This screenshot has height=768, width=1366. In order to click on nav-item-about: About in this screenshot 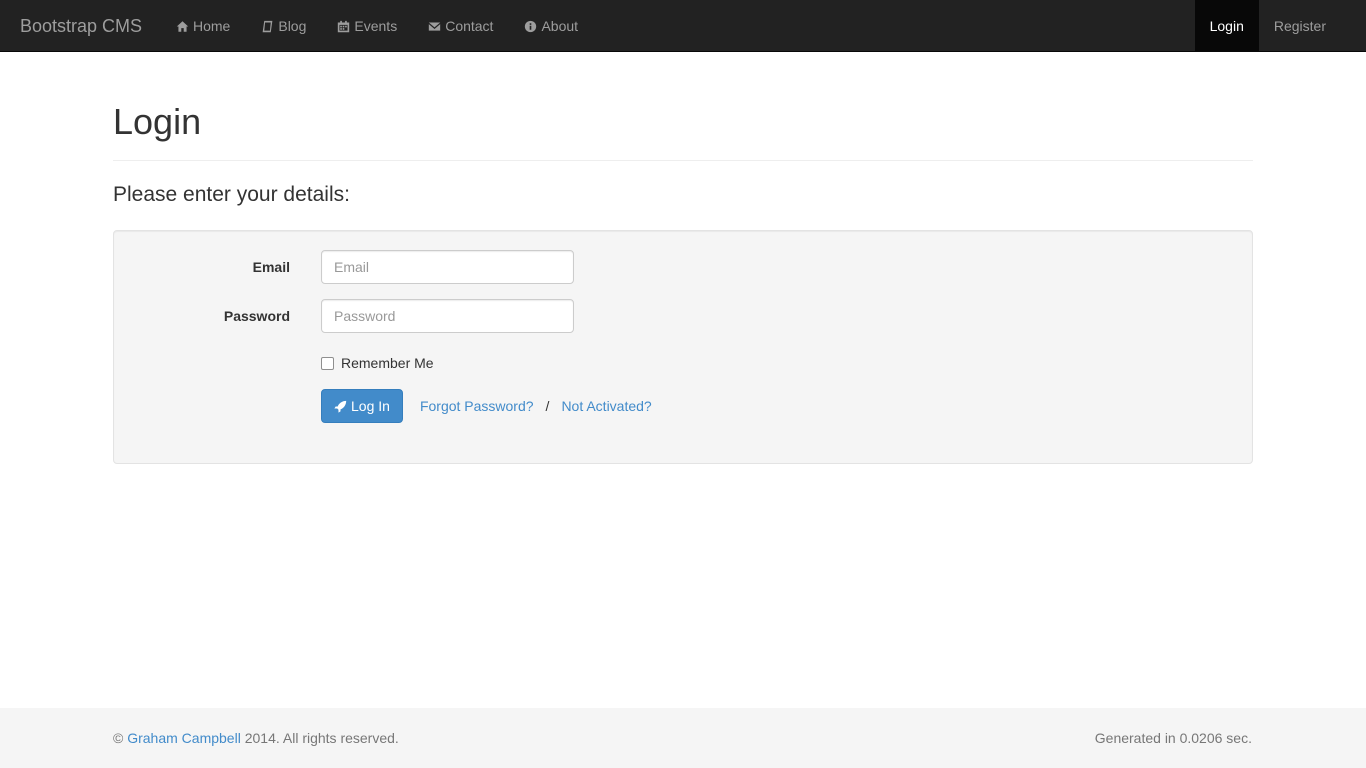, I will do `click(550, 26)`.